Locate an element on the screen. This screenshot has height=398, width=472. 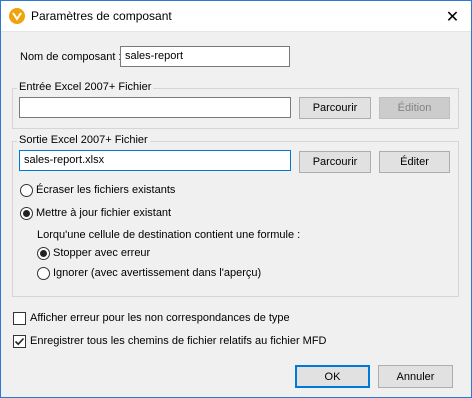
close-icon: ✕ is located at coordinates (452, 16).